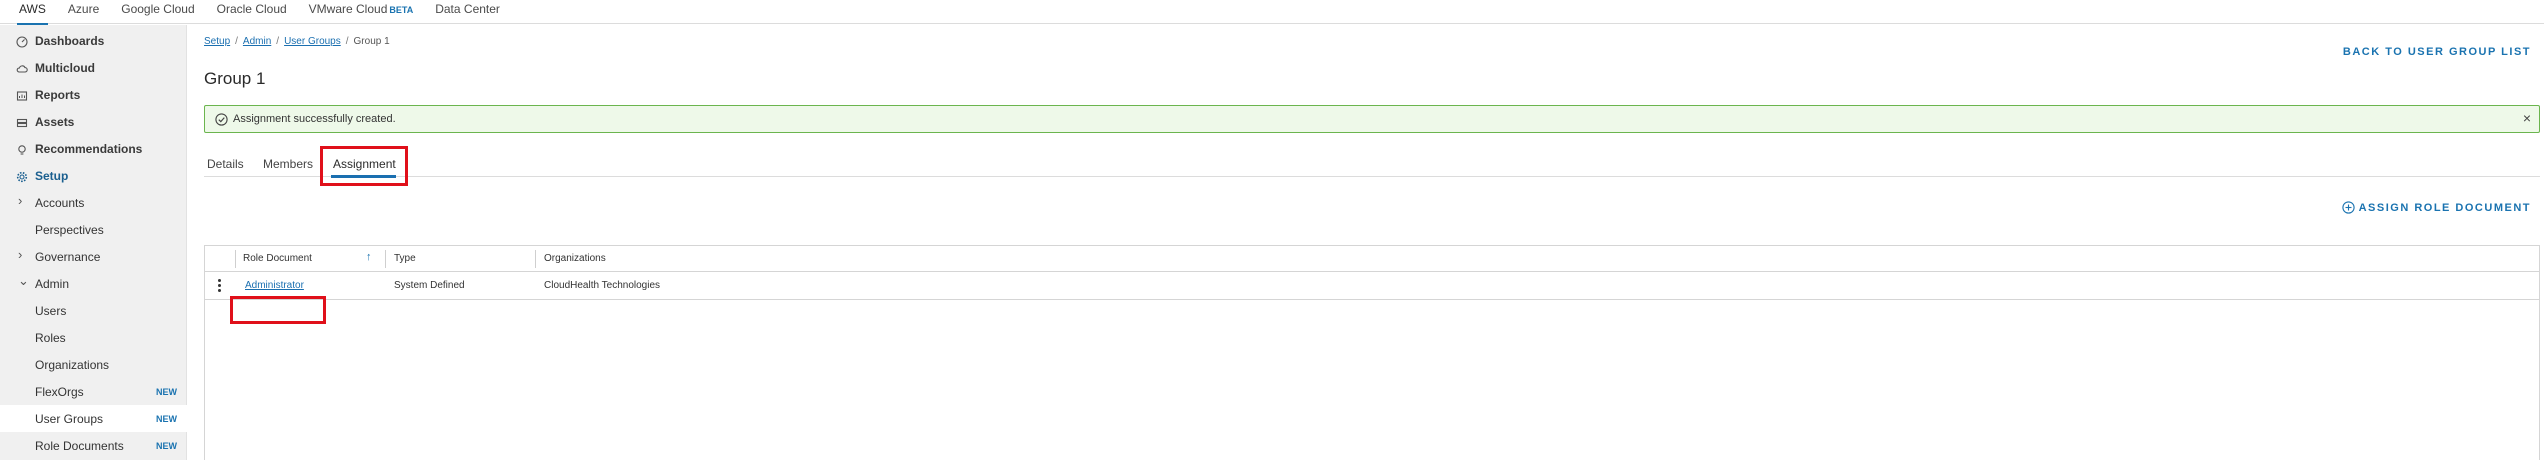 The width and height of the screenshot is (2544, 460). I want to click on row-actions-kebab-icon, so click(220, 286).